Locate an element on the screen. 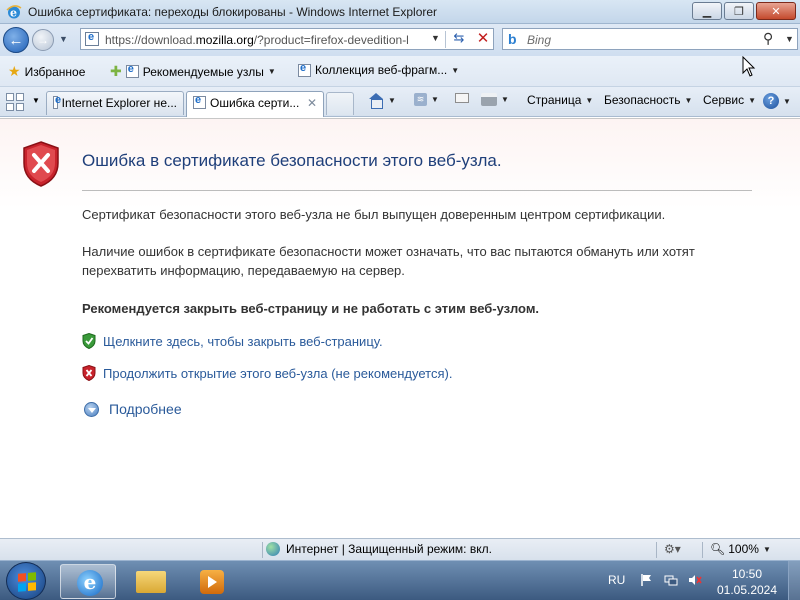 The width and height of the screenshot is (800, 600). date: 01.05.2024 is located at coordinates (747, 590).